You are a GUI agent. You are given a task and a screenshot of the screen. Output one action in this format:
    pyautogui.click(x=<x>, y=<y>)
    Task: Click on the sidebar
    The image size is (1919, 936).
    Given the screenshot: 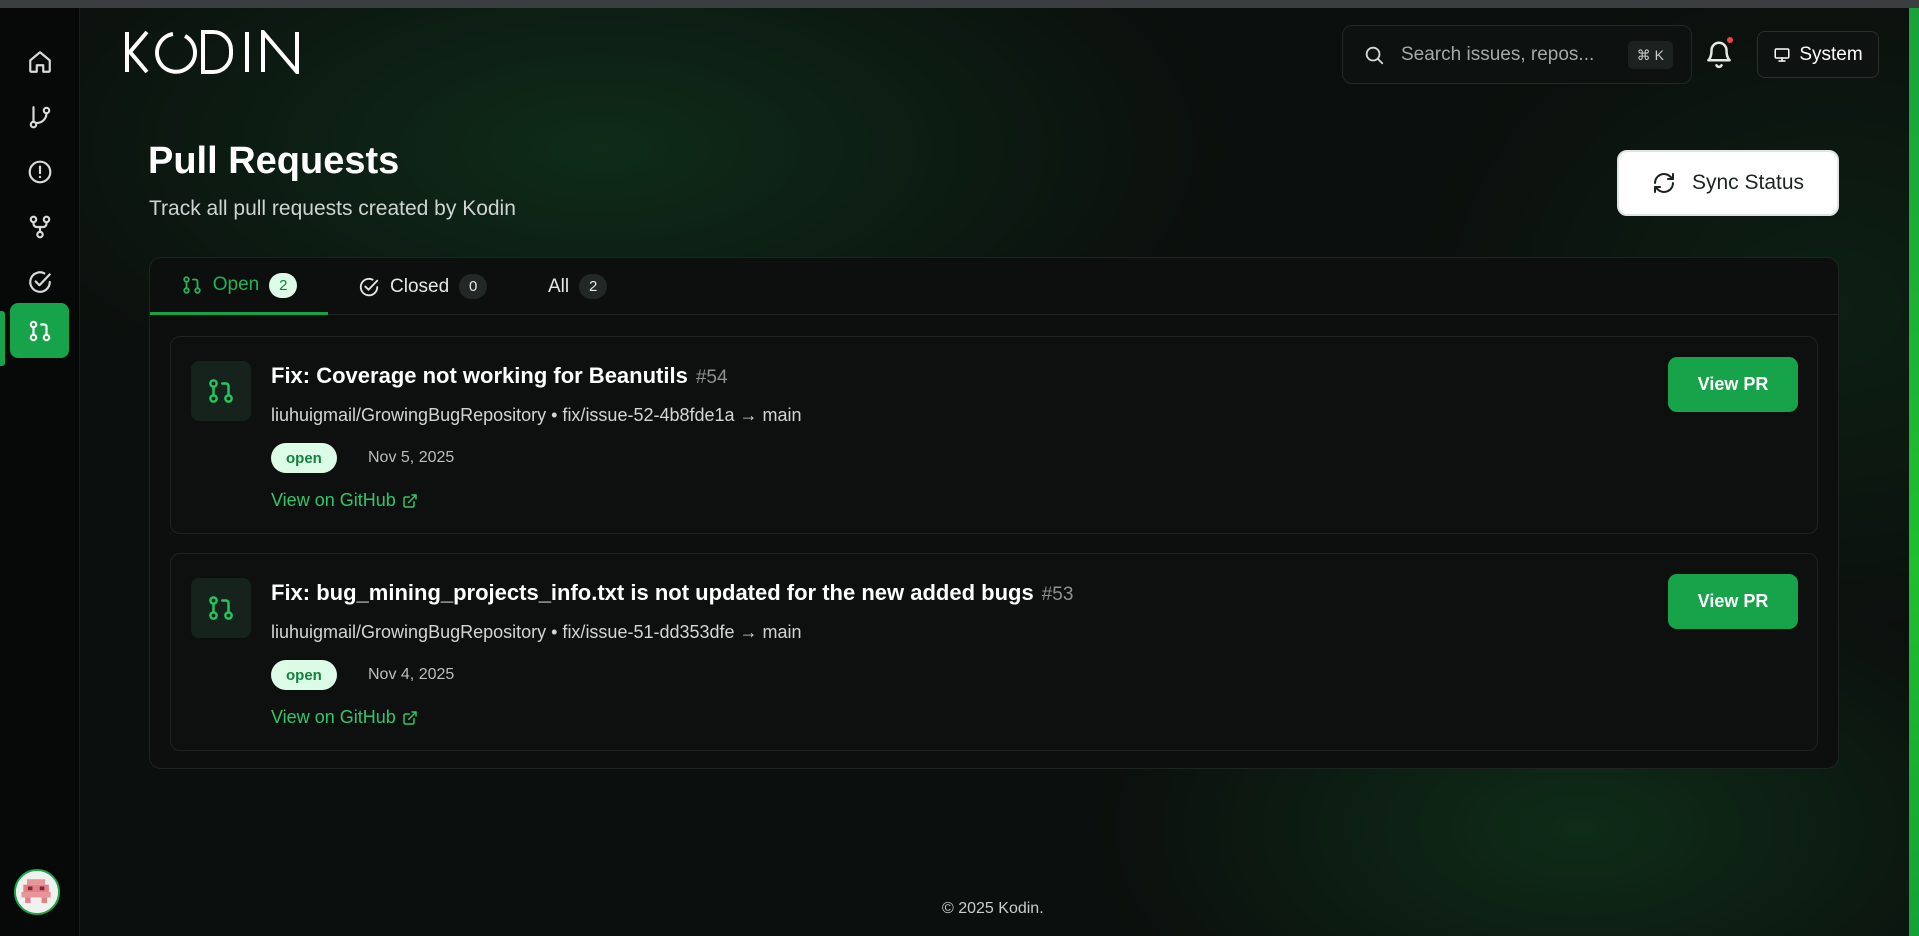 What is the action you would take?
    pyautogui.click(x=40, y=472)
    